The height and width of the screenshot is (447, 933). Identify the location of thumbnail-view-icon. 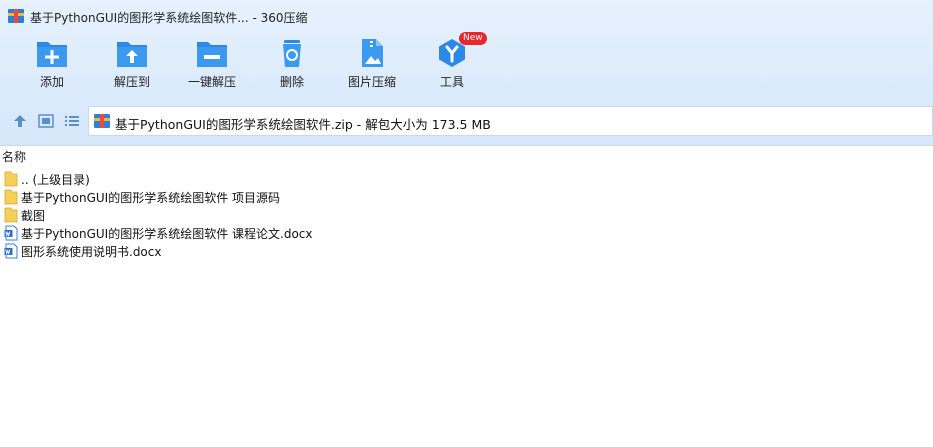
(46, 121).